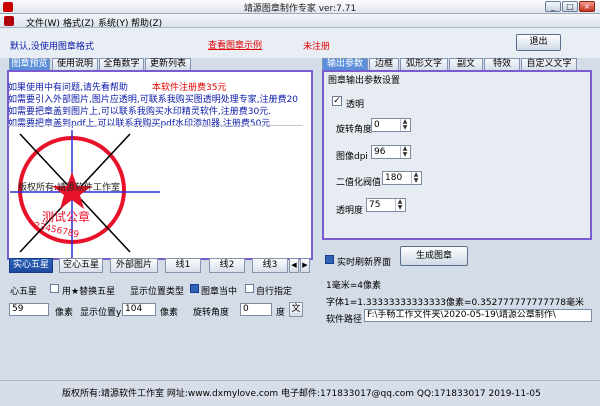  Describe the element at coordinates (399, 205) in the screenshot. I see `opacity-spinner: ▲ ▼` at that location.